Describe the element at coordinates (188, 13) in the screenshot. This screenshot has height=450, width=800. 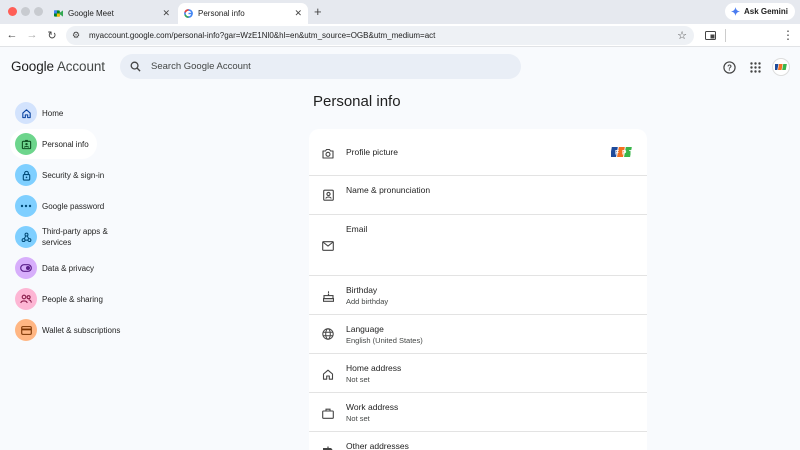
I see `google-g-icon` at that location.